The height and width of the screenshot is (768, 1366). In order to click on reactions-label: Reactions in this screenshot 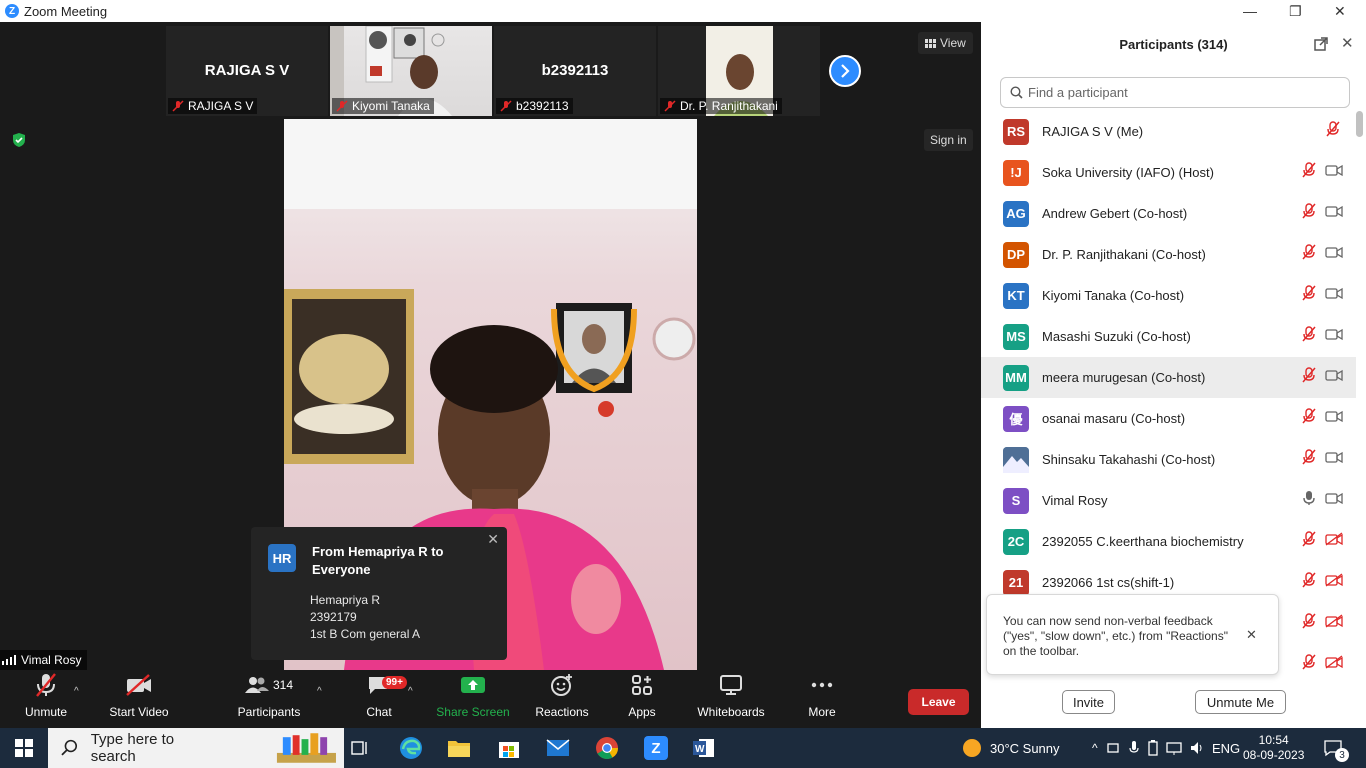, I will do `click(562, 712)`.